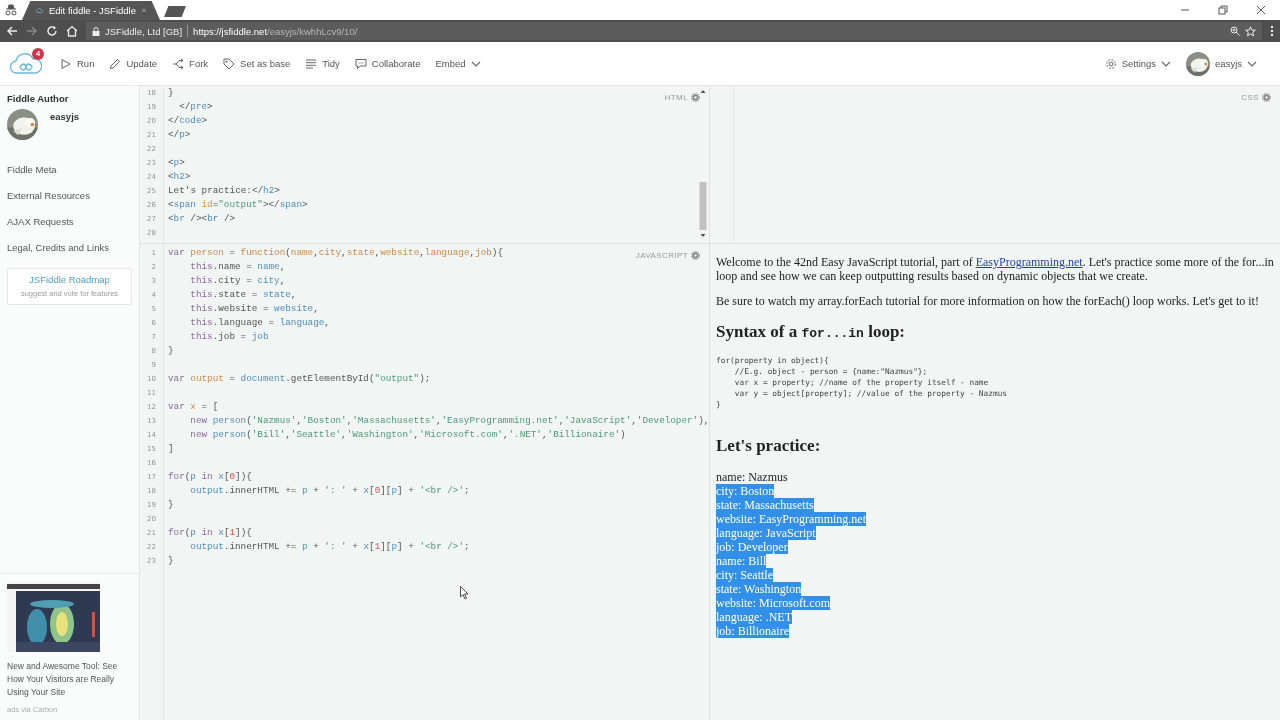  What do you see at coordinates (1221, 63) in the screenshot?
I see `user-menu: easyjs` at bounding box center [1221, 63].